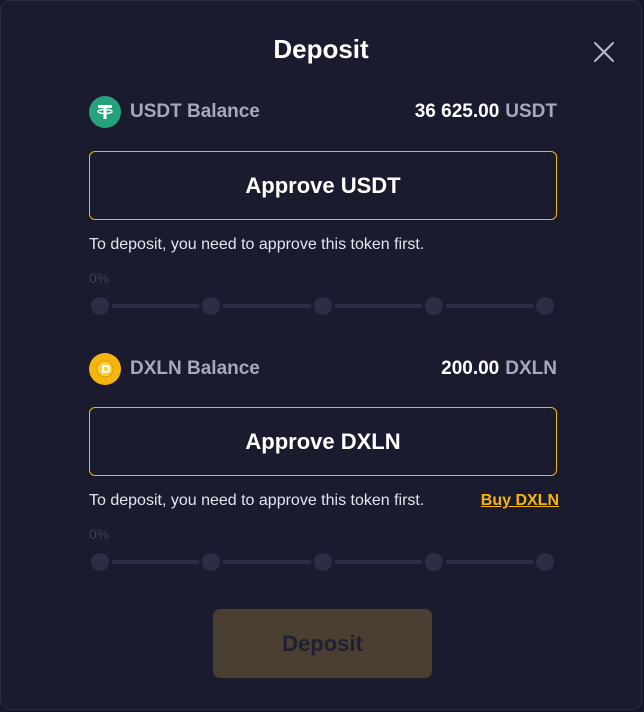 This screenshot has width=644, height=712. I want to click on usdt-balance-amount: 36 625.00, so click(457, 111).